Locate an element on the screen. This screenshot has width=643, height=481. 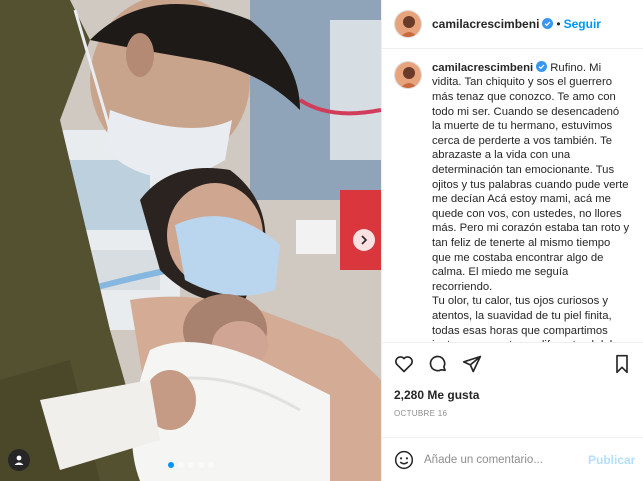
carousel-next-button is located at coordinates (364, 240).